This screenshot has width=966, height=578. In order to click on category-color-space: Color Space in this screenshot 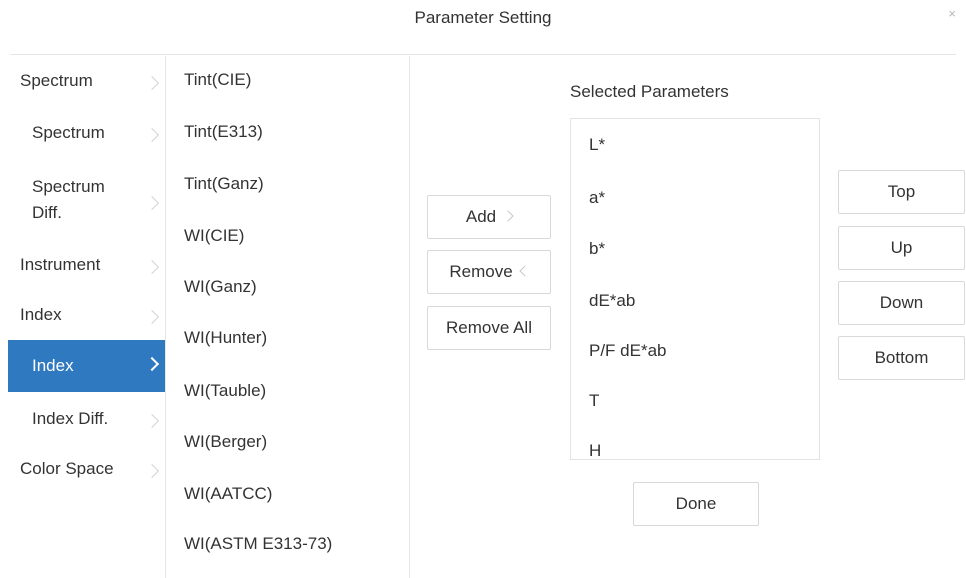, I will do `click(86, 469)`.